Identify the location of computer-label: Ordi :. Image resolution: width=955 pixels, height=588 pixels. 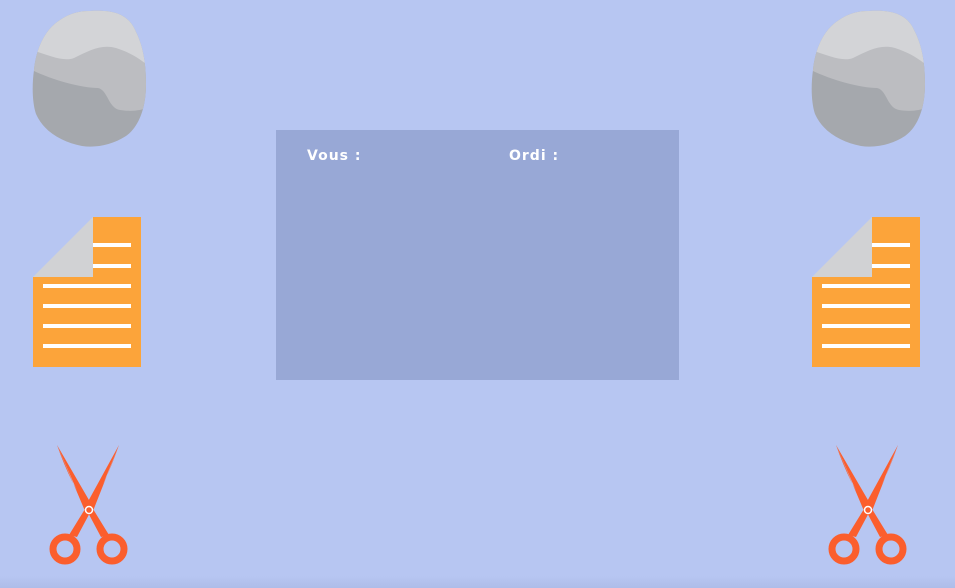
(534, 156).